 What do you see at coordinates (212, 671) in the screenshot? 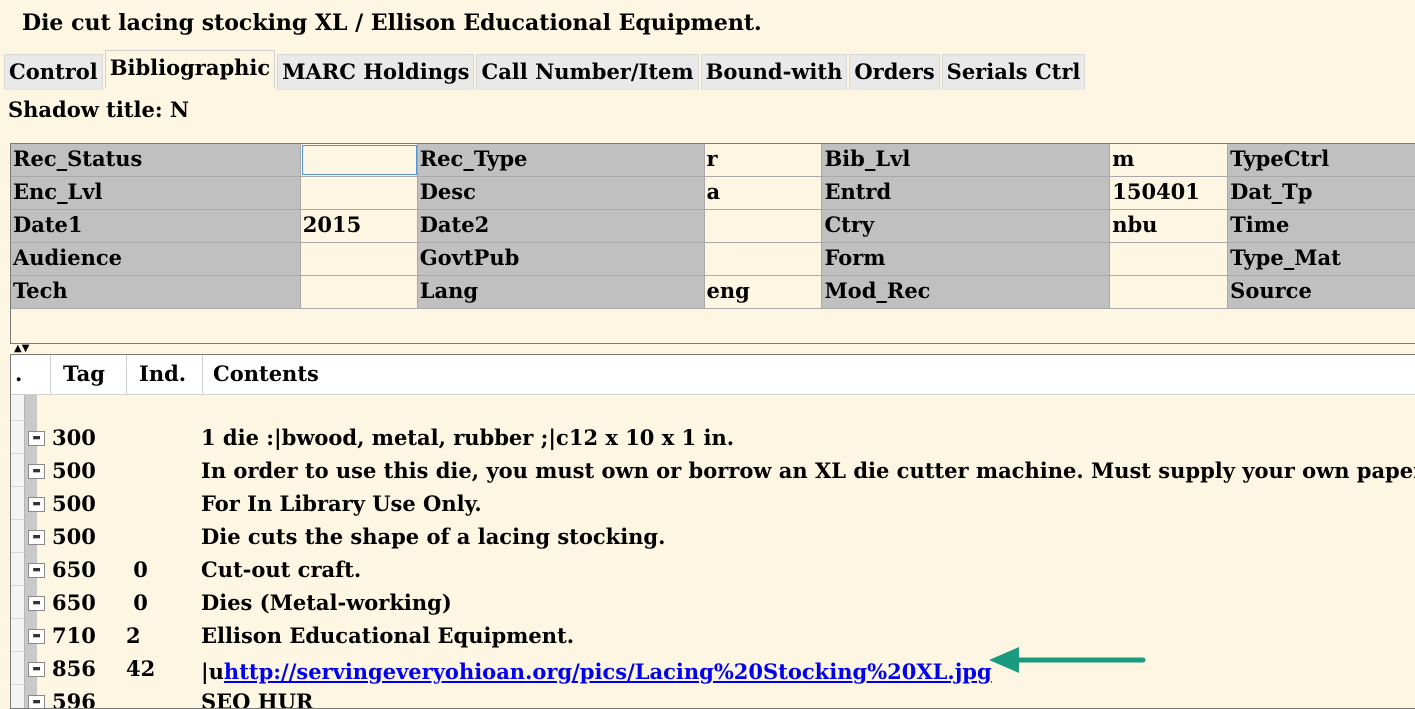
I see `subfield-prefix: |u` at bounding box center [212, 671].